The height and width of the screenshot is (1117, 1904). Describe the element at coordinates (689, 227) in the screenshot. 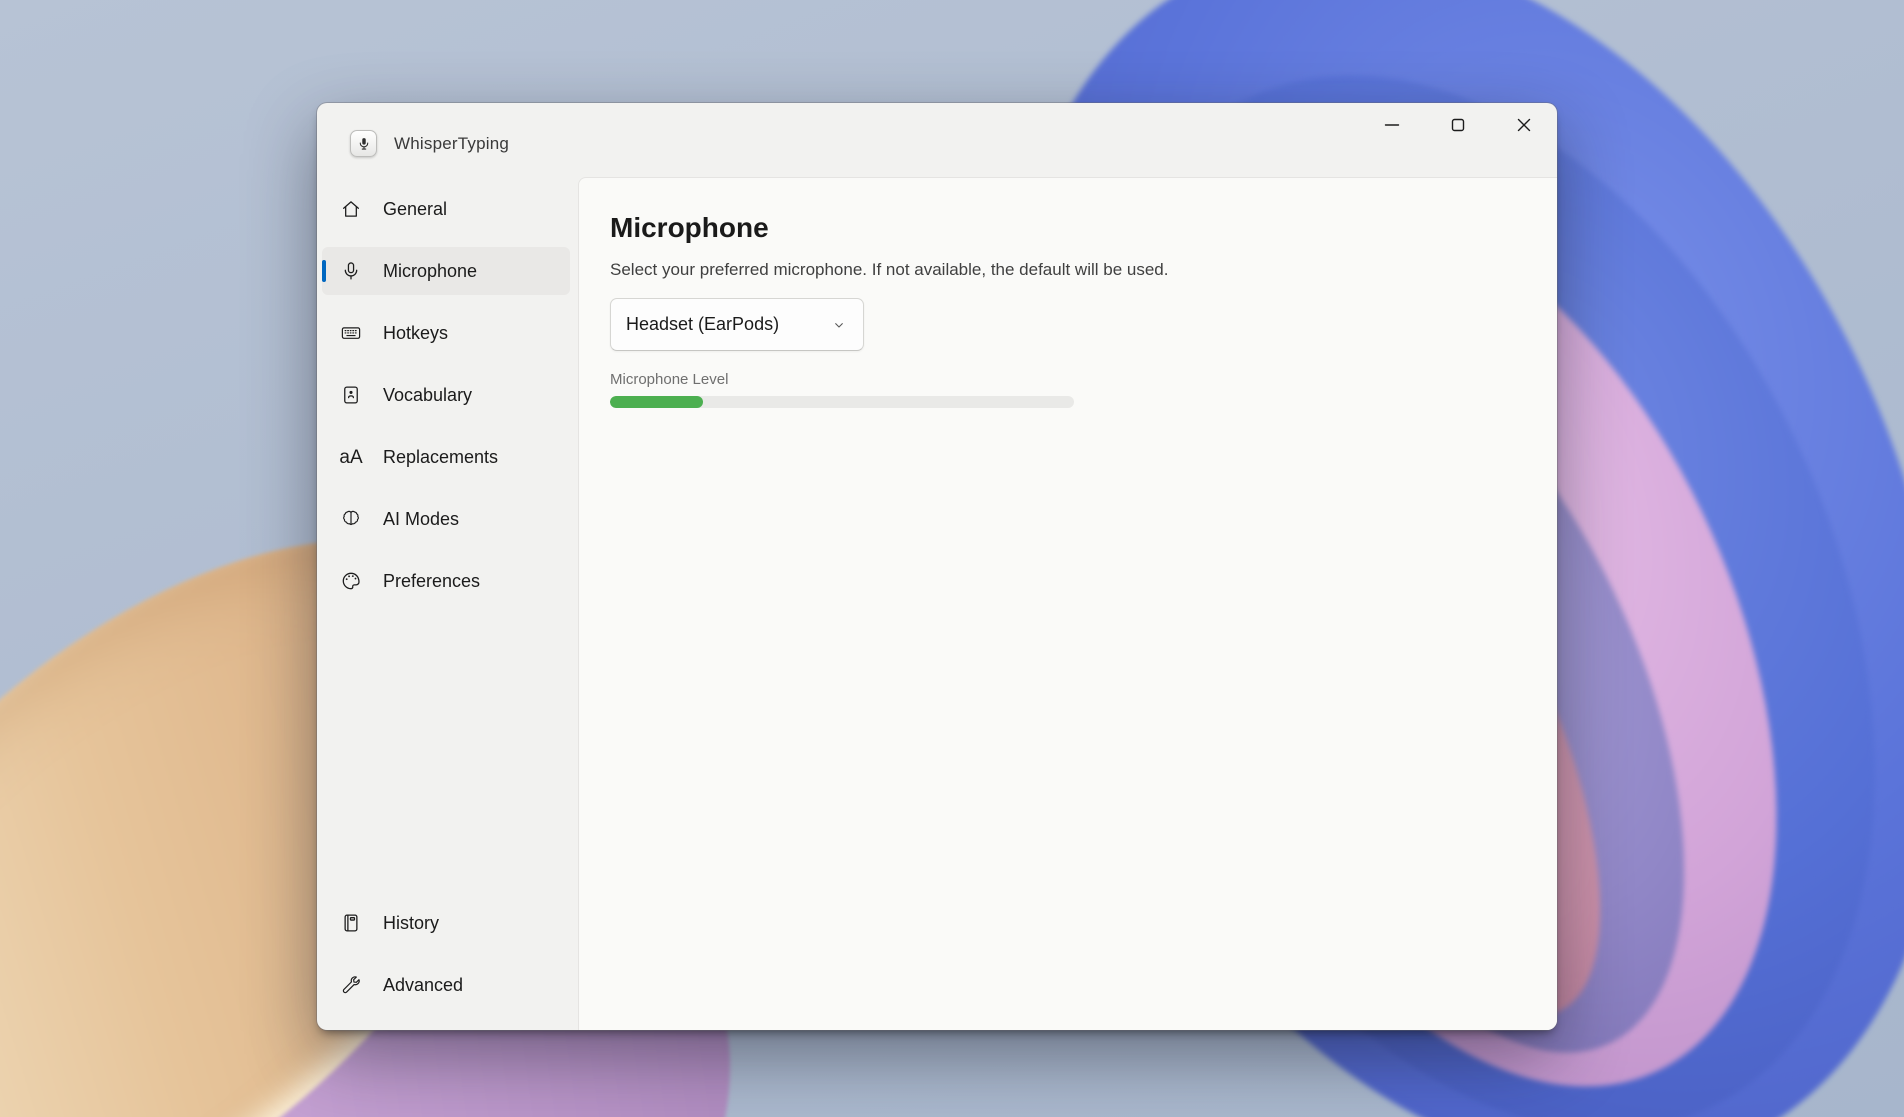

I see `page-title: Microphone` at that location.